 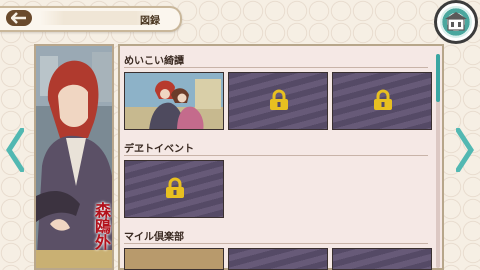 What do you see at coordinates (438, 78) in the screenshot?
I see `scroll-thumb` at bounding box center [438, 78].